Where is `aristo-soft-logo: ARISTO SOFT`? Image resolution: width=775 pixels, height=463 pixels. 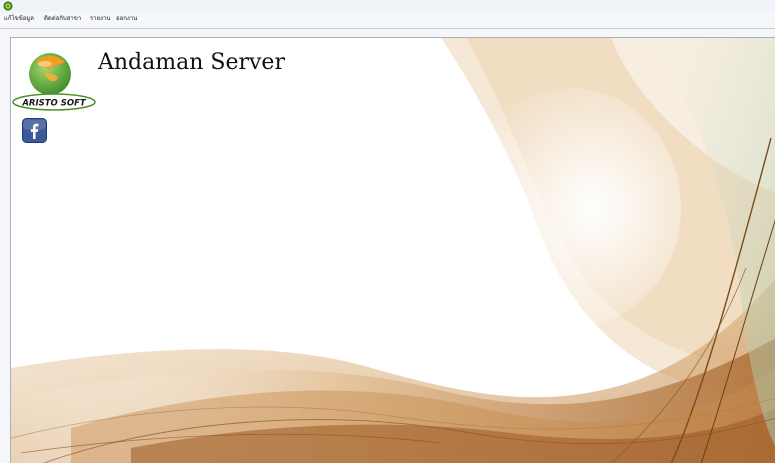
aristo-soft-logo: ARISTO SOFT is located at coordinates (54, 82).